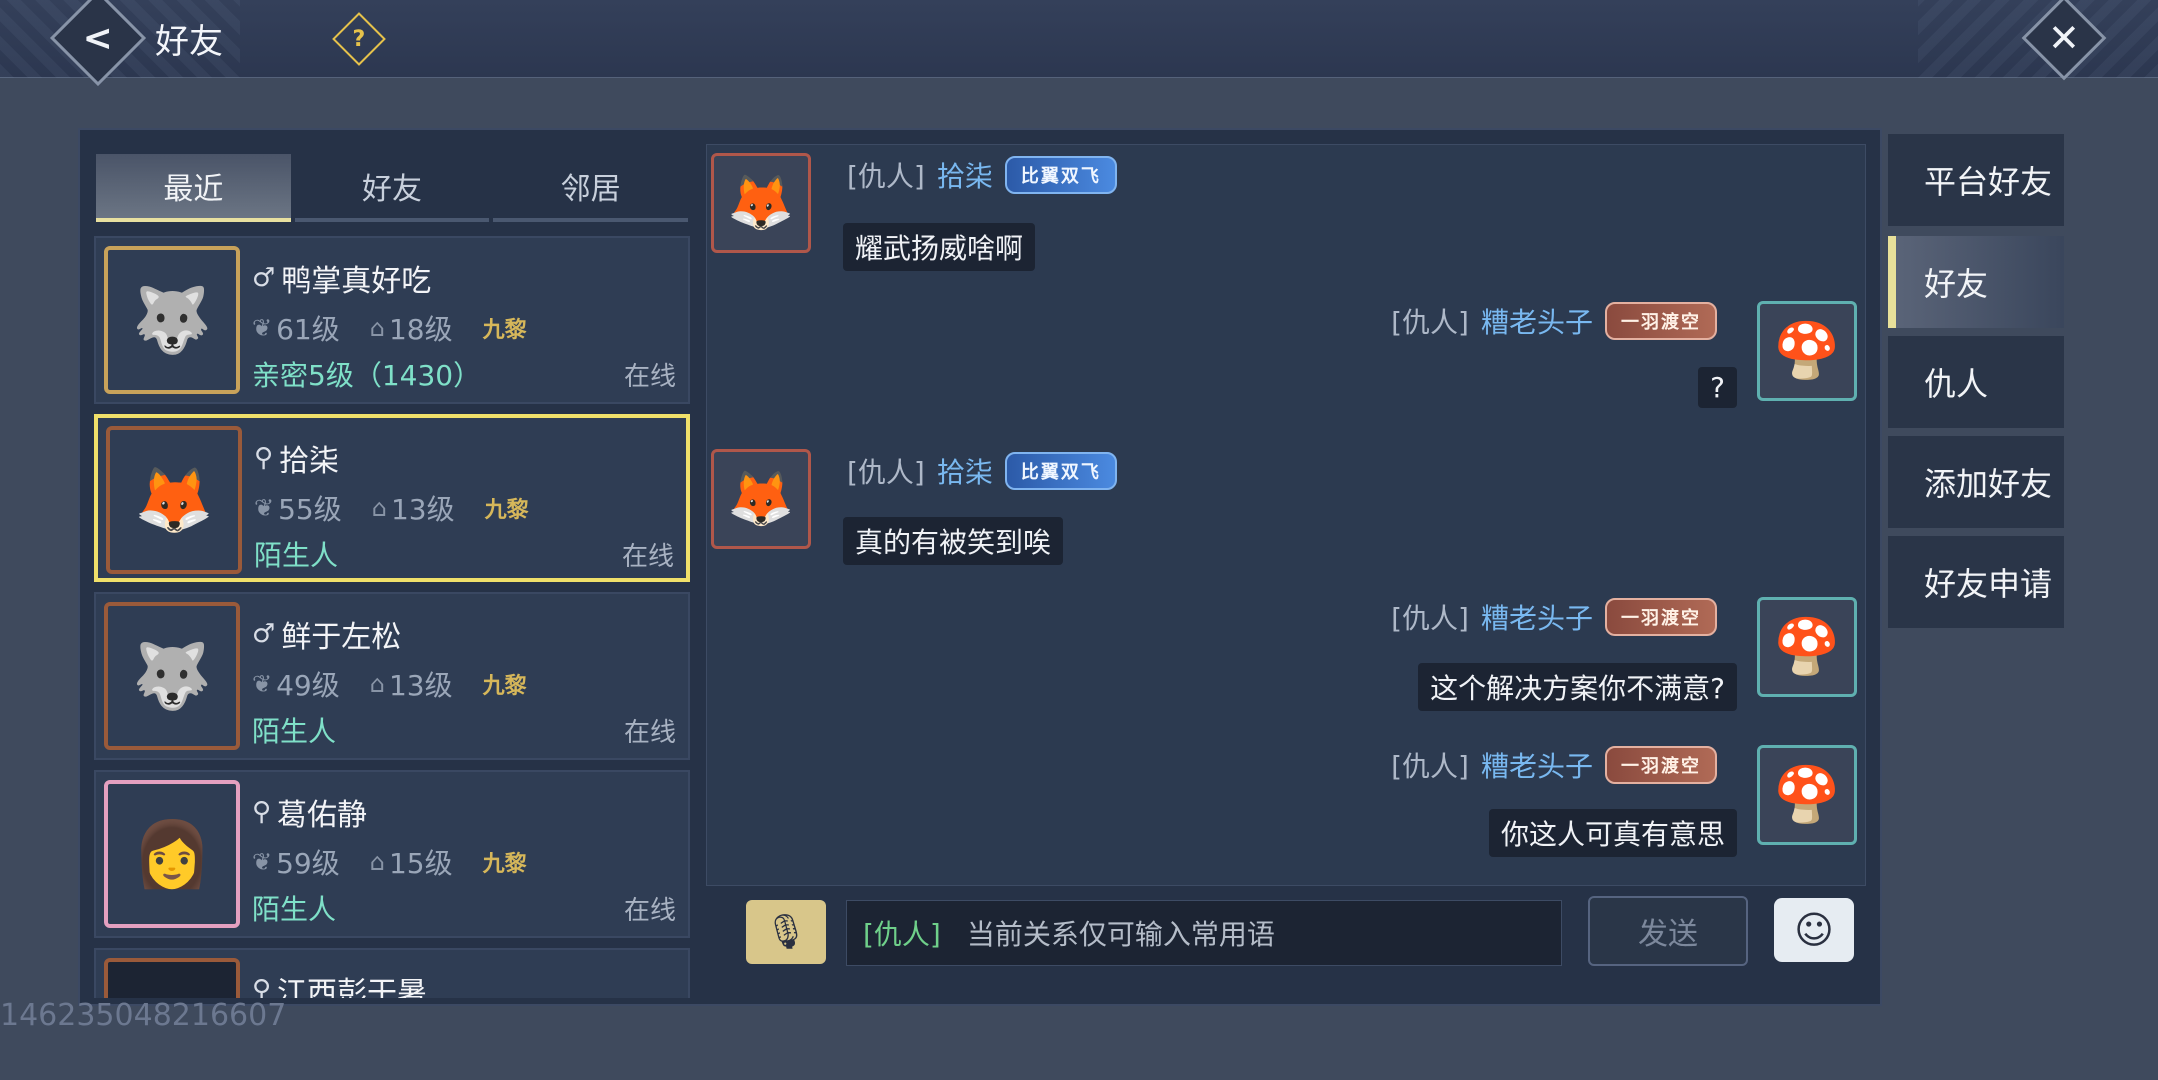 This screenshot has width=2158, height=1080. I want to click on tab-friends: 好友, so click(392, 188).